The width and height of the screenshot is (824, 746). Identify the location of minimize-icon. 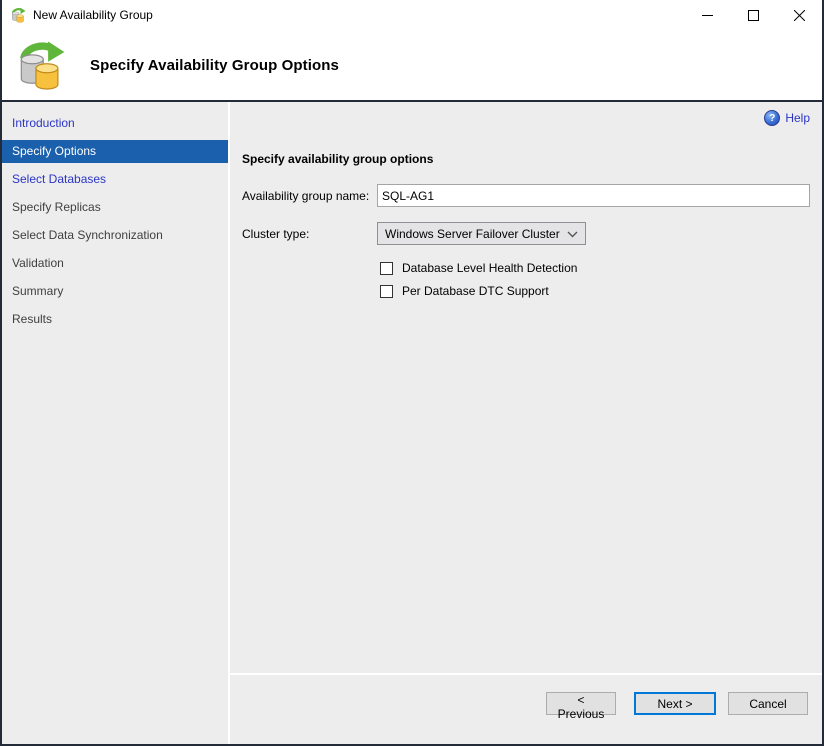
(707, 15).